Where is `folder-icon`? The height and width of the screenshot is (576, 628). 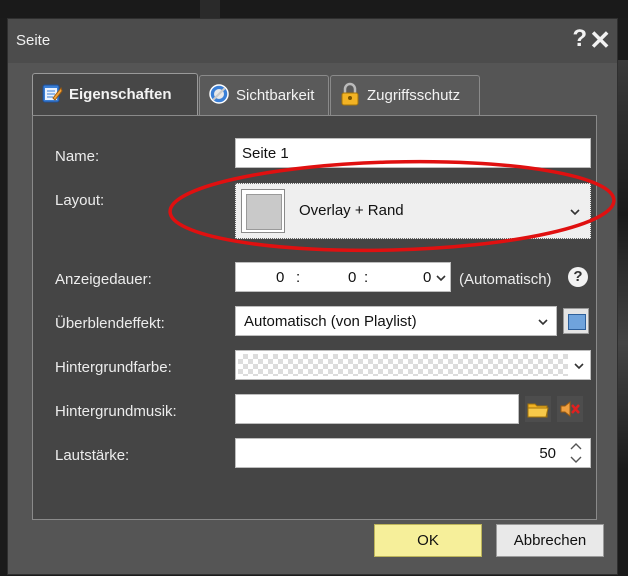
folder-icon is located at coordinates (538, 410).